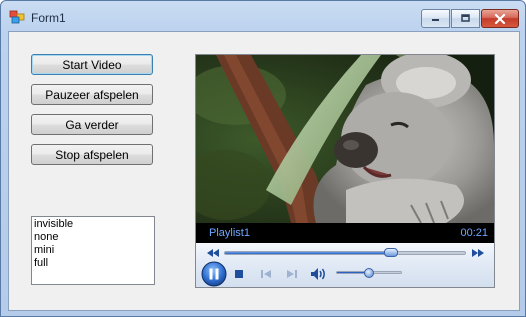  Describe the element at coordinates (93, 237) in the screenshot. I see `list-item: none` at that location.